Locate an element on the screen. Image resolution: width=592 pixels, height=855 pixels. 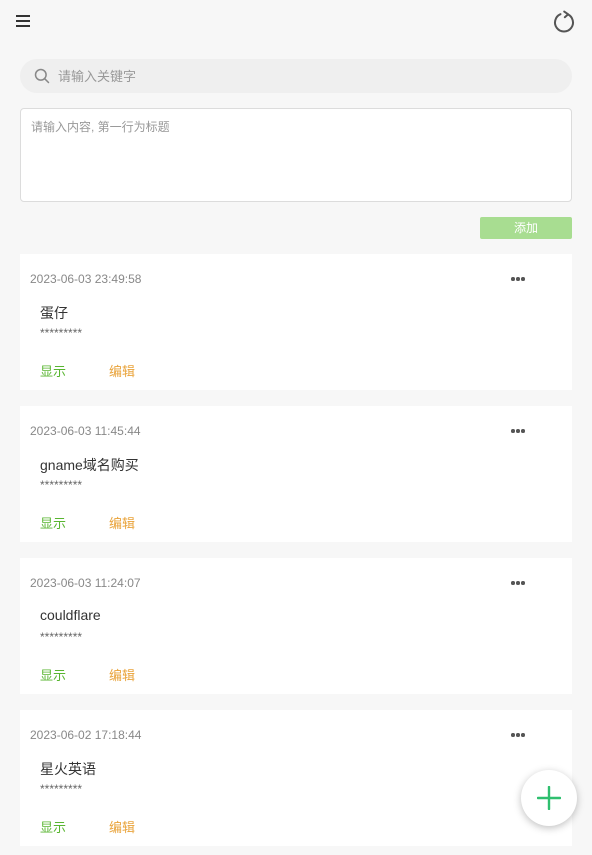
entry-time: 2023-06-03 23:49:58 is located at coordinates (86, 279).